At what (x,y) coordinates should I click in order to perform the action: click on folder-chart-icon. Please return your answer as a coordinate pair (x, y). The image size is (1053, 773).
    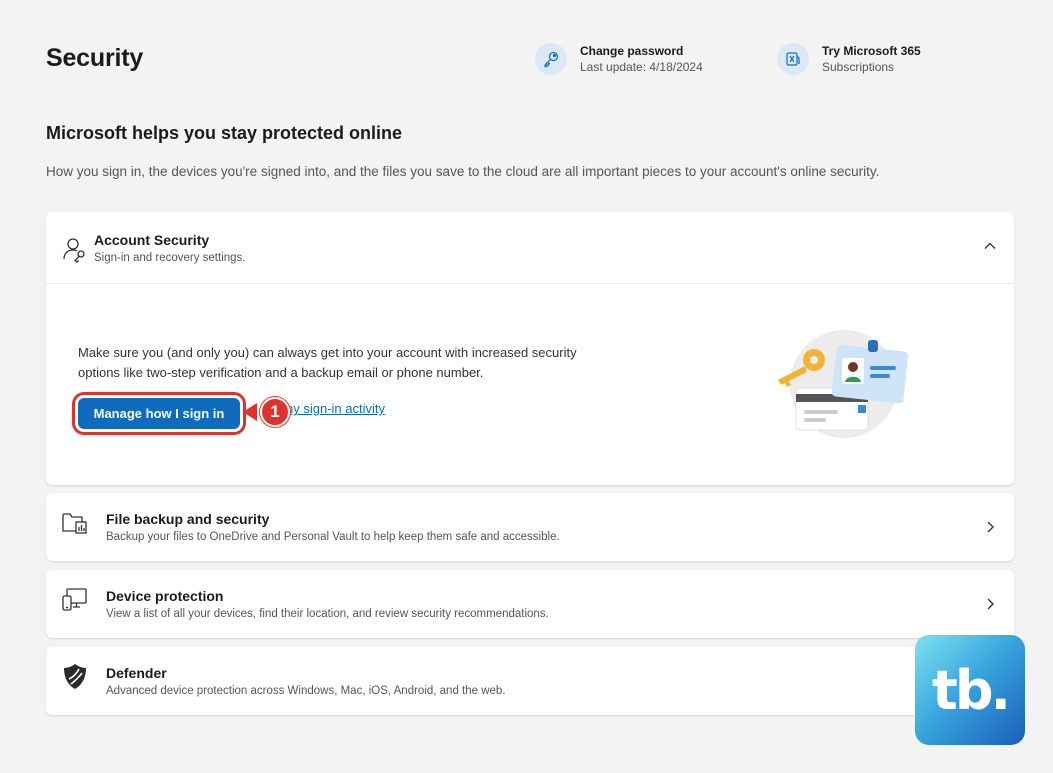
    Looking at the image, I should click on (74, 523).